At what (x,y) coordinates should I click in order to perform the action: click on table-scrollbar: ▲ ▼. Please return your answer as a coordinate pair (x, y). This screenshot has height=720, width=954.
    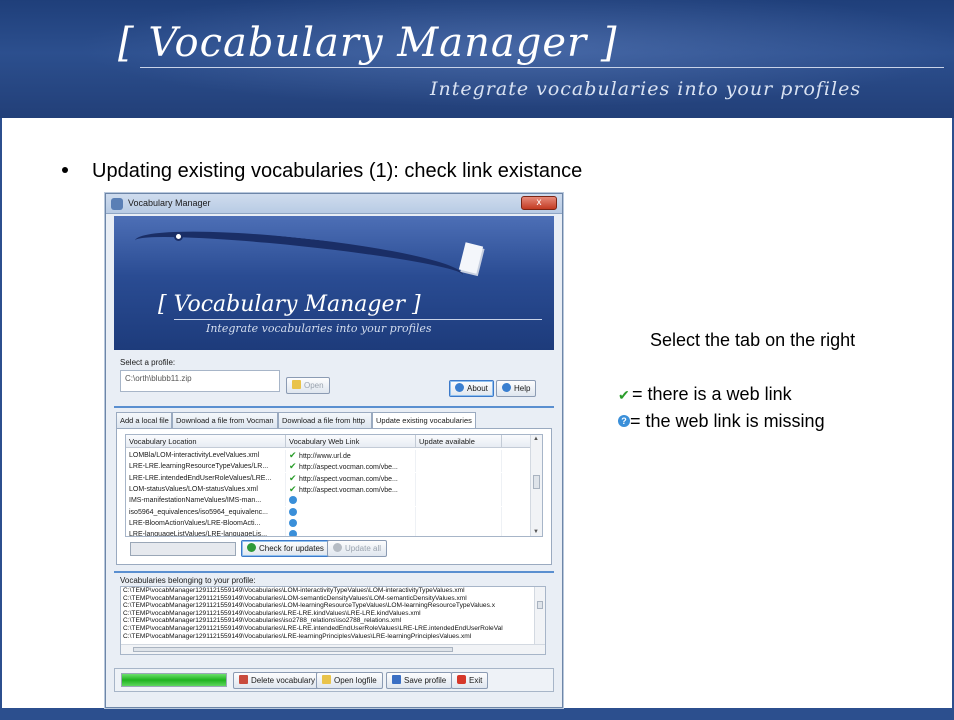
    Looking at the image, I should click on (536, 485).